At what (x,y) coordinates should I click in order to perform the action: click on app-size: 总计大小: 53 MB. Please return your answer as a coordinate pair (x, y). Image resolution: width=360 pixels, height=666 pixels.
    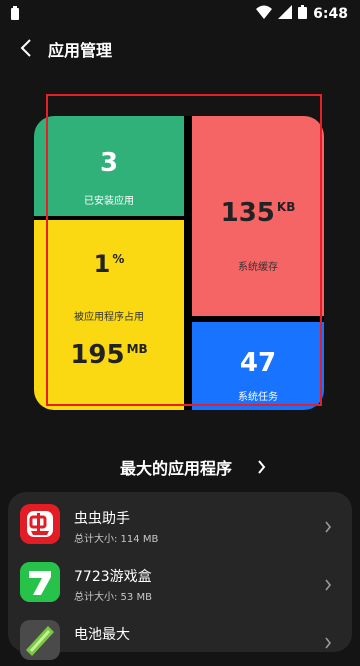
    Looking at the image, I should click on (113, 597).